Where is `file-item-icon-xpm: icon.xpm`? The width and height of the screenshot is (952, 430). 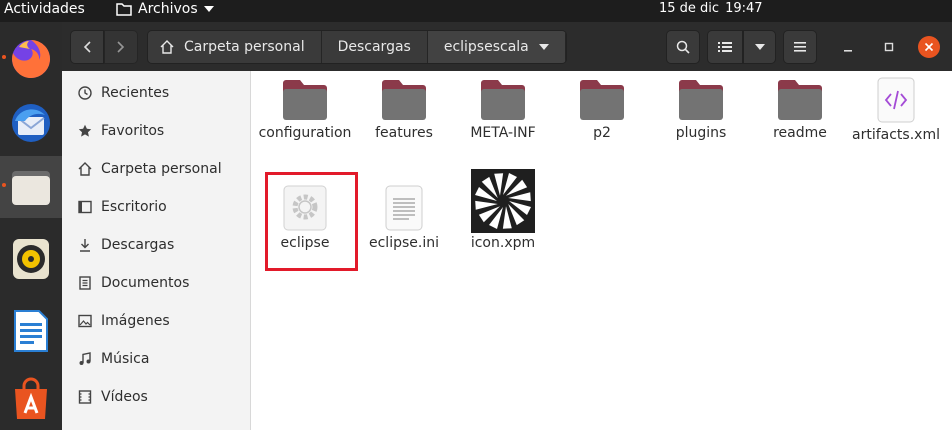 file-item-icon-xpm: icon.xpm is located at coordinates (503, 210).